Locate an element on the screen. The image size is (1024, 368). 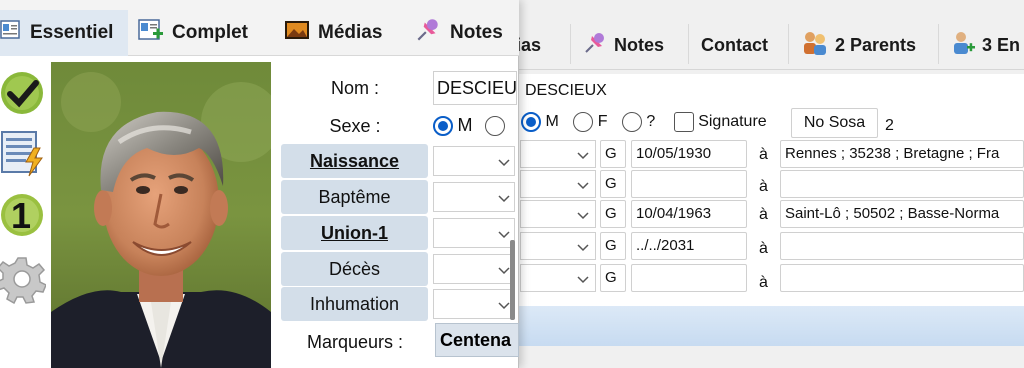
name-input: DESCIEU is located at coordinates (475, 88).